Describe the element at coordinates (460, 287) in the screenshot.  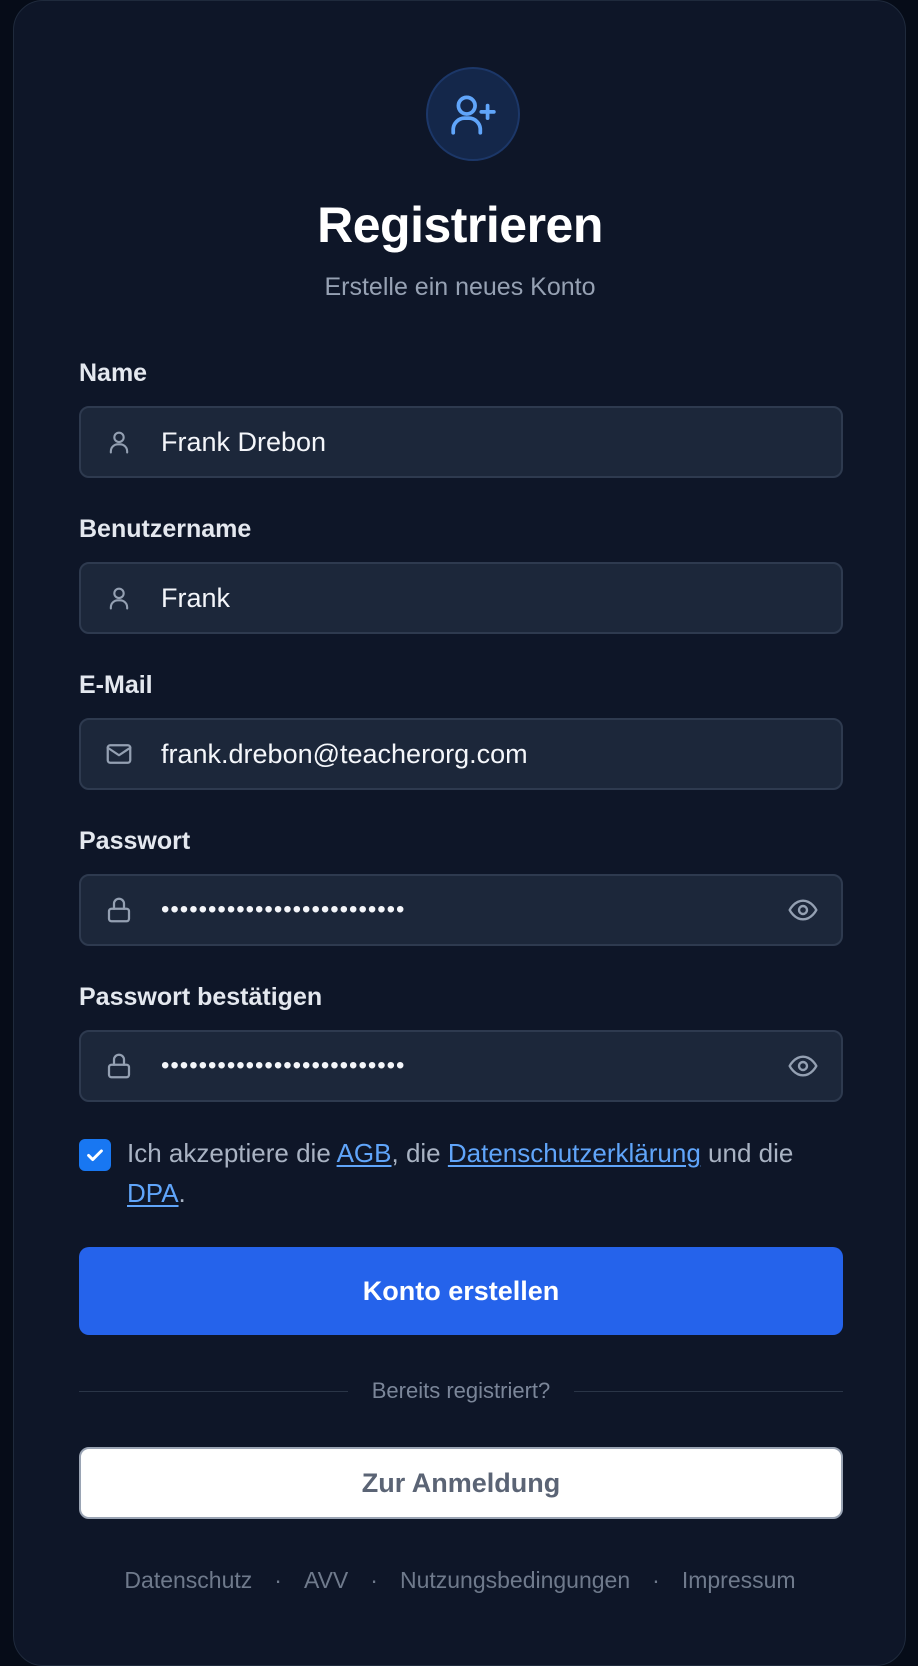
I see `page-subtitle: Erstelle ein neues Konto` at that location.